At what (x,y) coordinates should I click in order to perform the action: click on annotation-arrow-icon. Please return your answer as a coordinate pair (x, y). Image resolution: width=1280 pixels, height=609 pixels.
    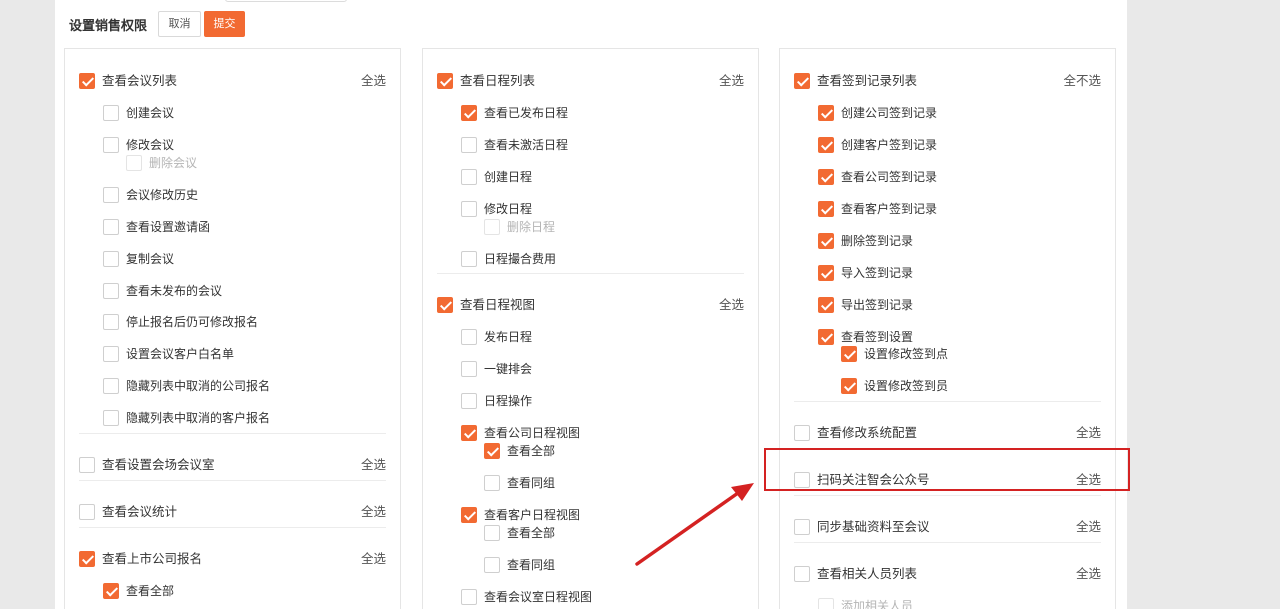
    Looking at the image, I should click on (694, 524).